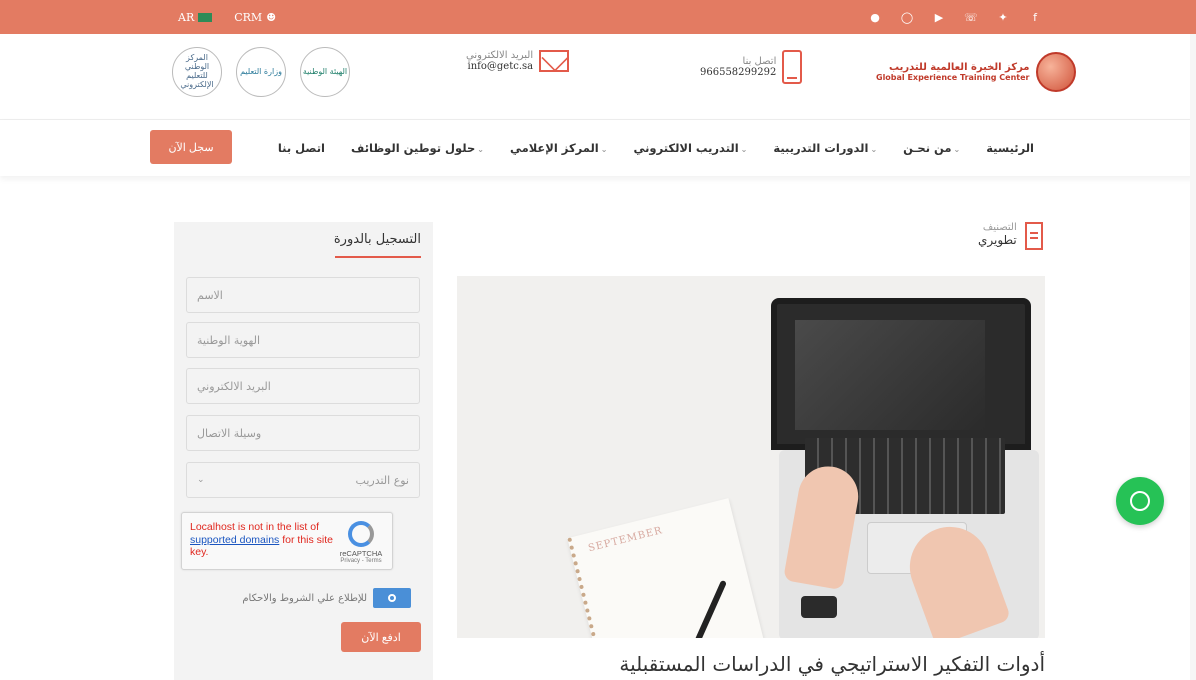  What do you see at coordinates (361, 561) in the screenshot?
I see `recaptcha-links: Privacy - Terms` at bounding box center [361, 561].